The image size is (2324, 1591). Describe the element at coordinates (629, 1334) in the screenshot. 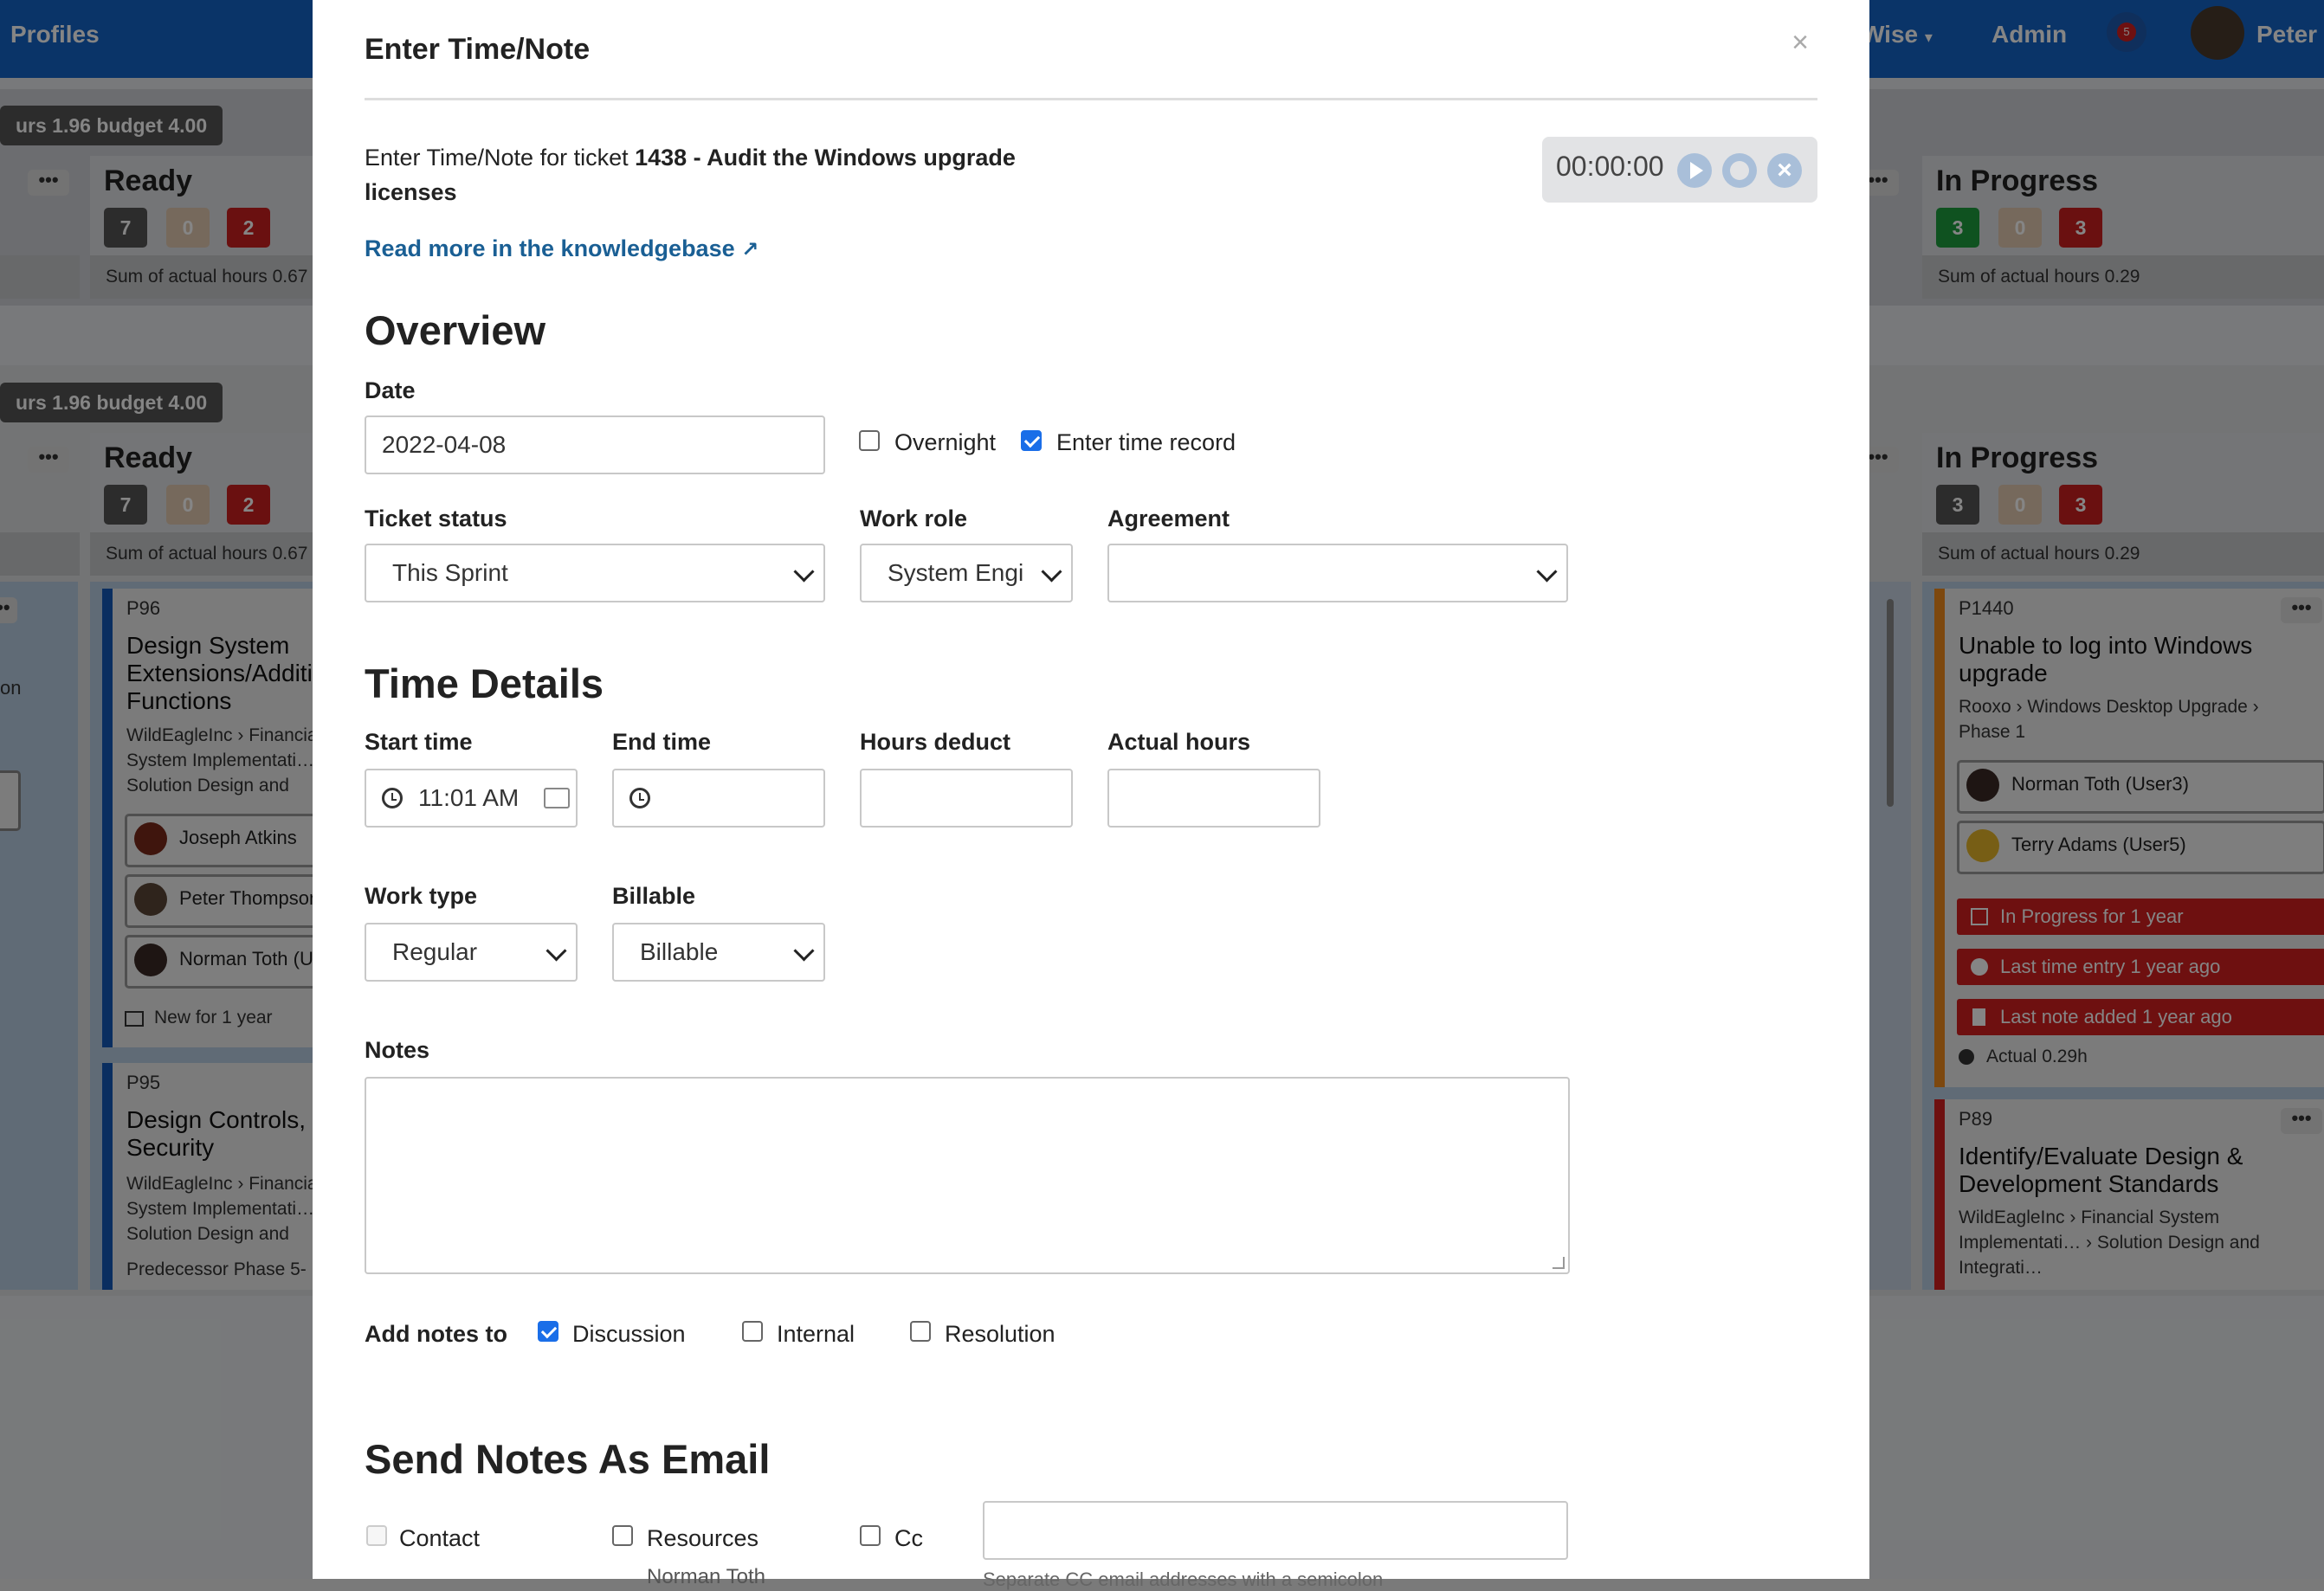

I see `discussion-label: Discussion` at that location.